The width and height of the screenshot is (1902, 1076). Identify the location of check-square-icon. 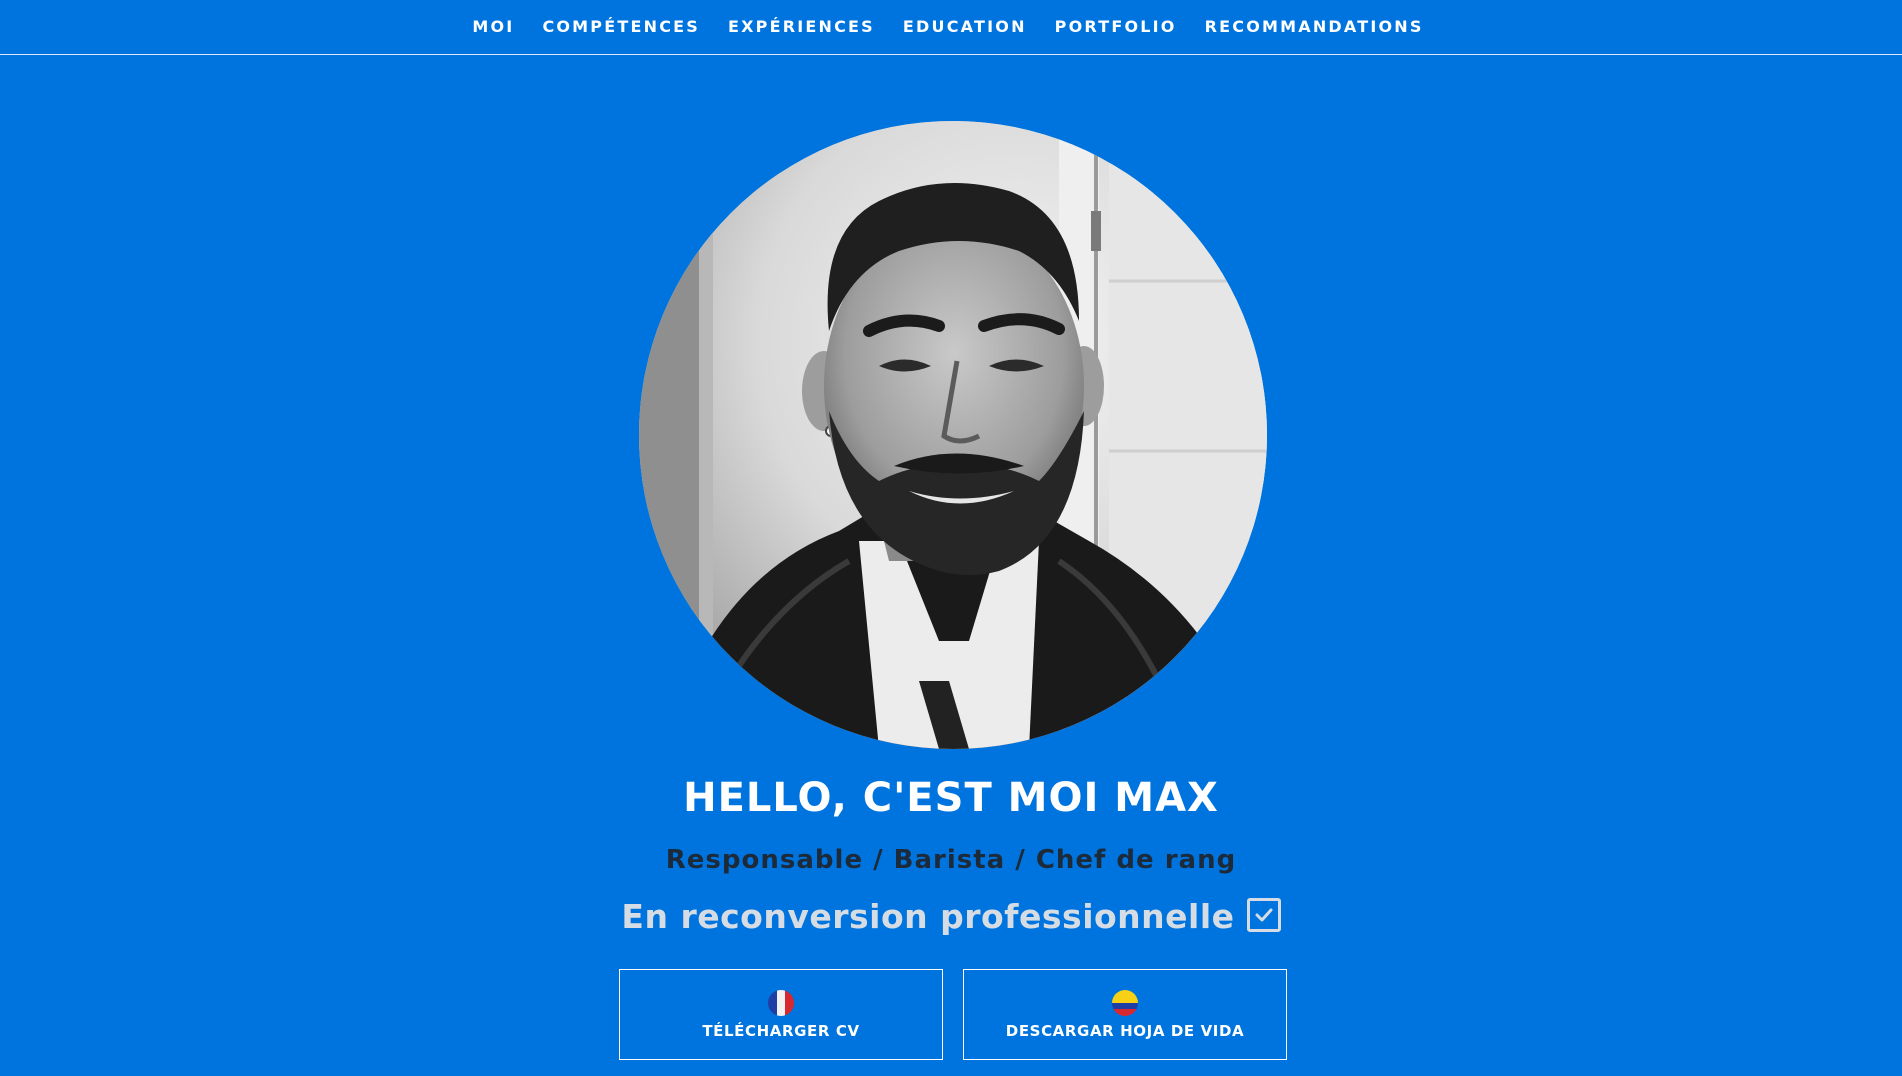
(1263, 915).